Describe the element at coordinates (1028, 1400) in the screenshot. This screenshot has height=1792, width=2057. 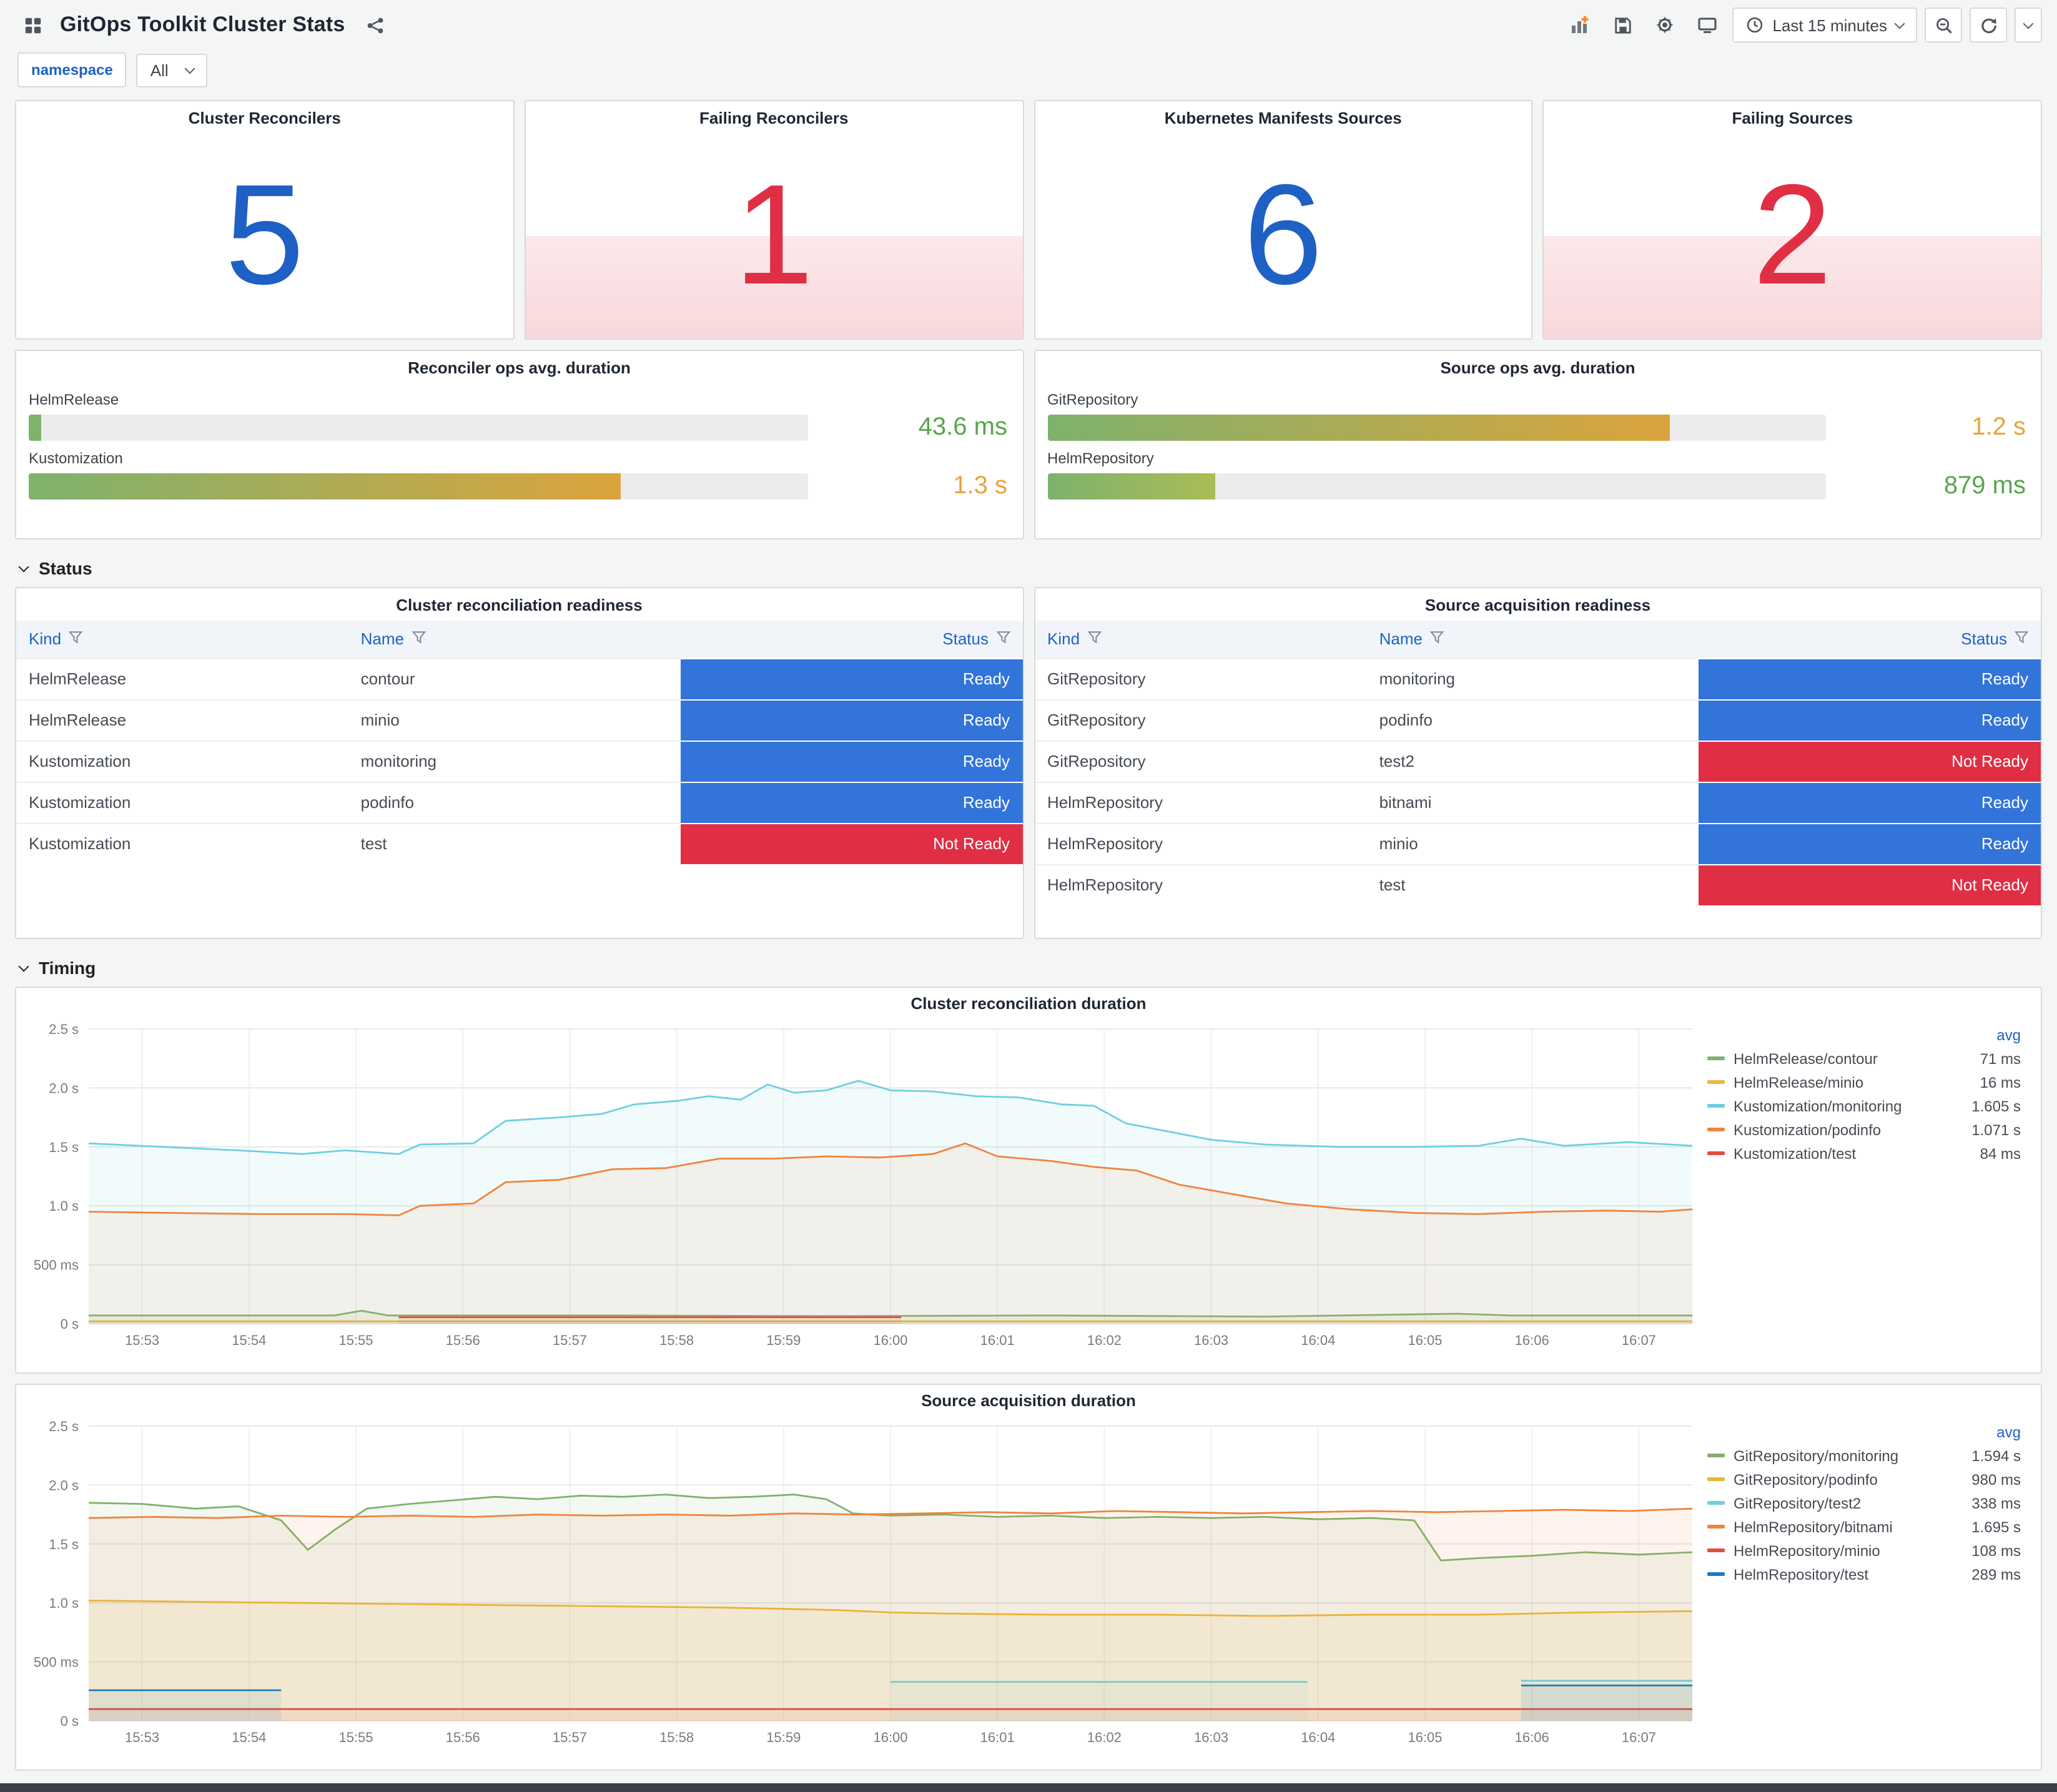
I see `panel-title: Source acquisition duration` at that location.